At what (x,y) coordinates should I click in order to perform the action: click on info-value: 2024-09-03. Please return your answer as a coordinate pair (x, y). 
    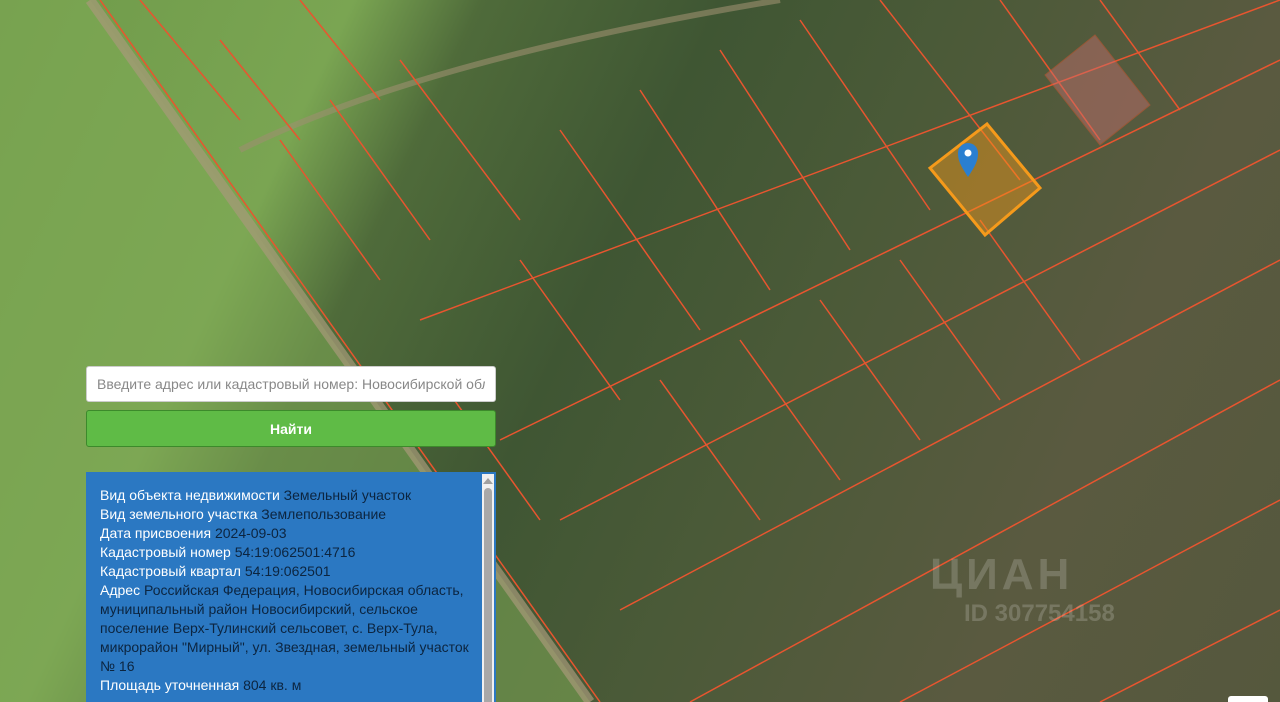
    Looking at the image, I should click on (250, 533).